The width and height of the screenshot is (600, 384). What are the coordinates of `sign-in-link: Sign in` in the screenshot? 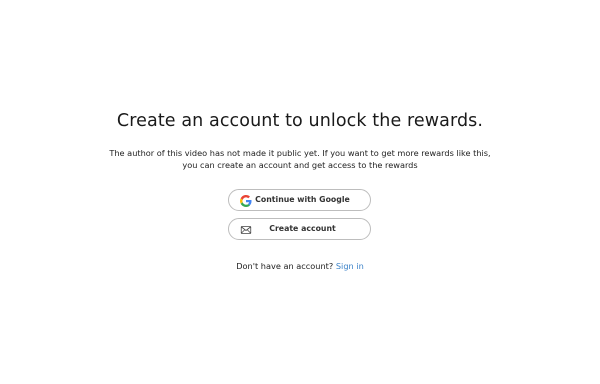 It's located at (350, 266).